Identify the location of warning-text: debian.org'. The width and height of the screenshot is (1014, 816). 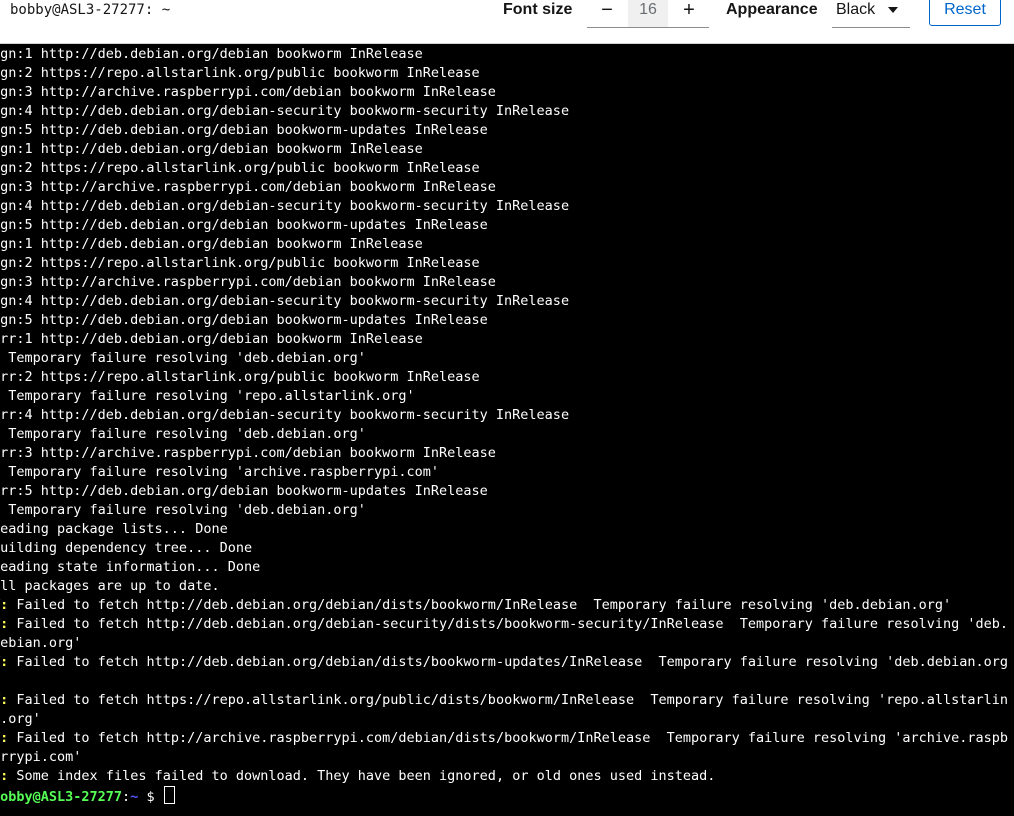
(41, 643).